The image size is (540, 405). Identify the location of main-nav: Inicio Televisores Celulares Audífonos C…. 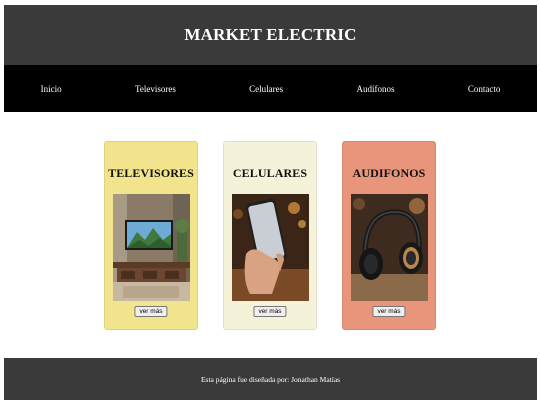
(270, 88).